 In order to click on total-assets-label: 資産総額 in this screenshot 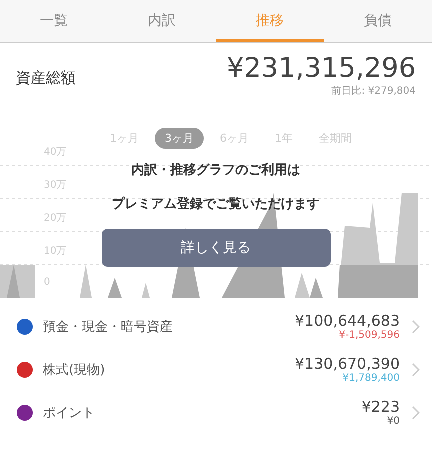, I will do `click(46, 79)`.